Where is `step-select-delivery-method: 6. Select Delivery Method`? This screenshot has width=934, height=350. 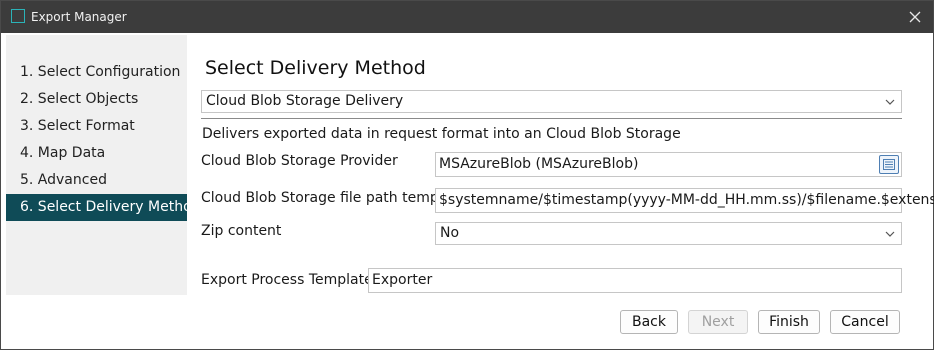 step-select-delivery-method: 6. Select Delivery Method is located at coordinates (103, 207).